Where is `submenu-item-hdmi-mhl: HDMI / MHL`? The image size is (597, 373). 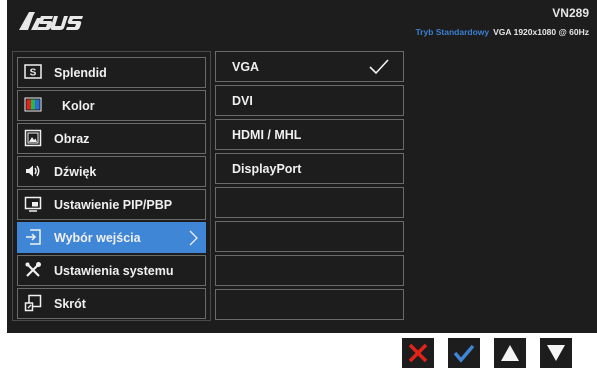
submenu-item-hdmi-mhl: HDMI / MHL is located at coordinates (309, 134).